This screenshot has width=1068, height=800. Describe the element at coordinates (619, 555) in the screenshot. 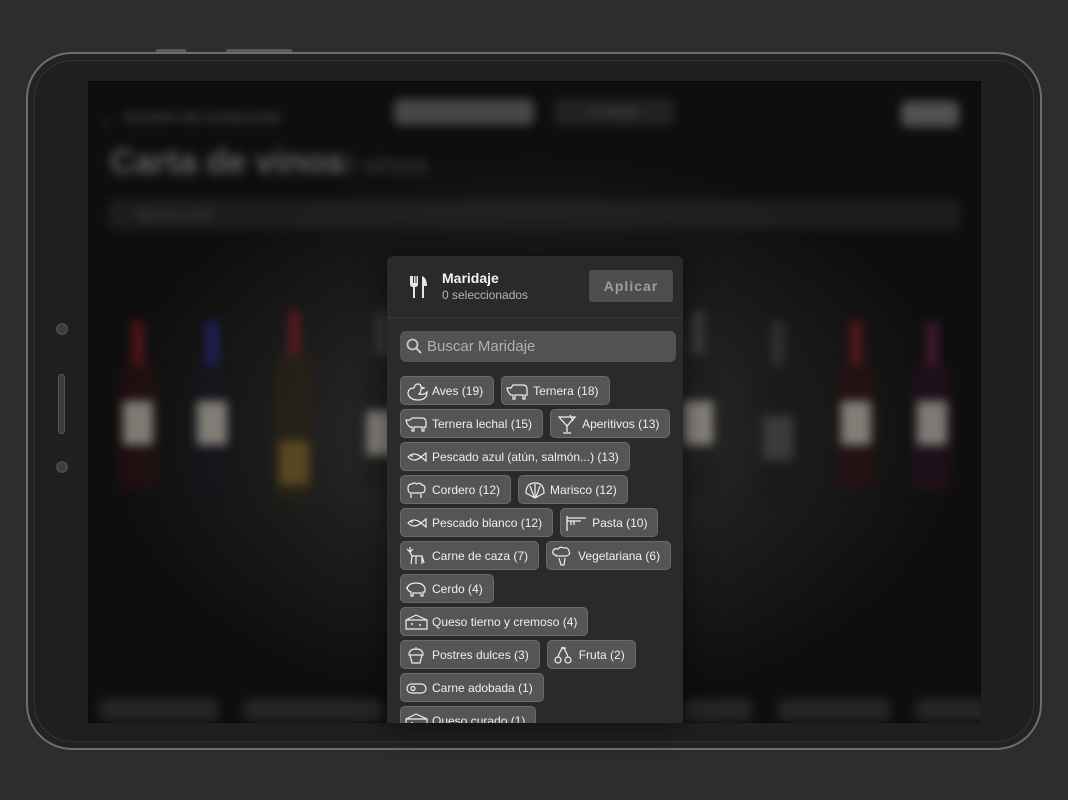

I see `pairing-chip-label: Vegetariana (6)` at that location.